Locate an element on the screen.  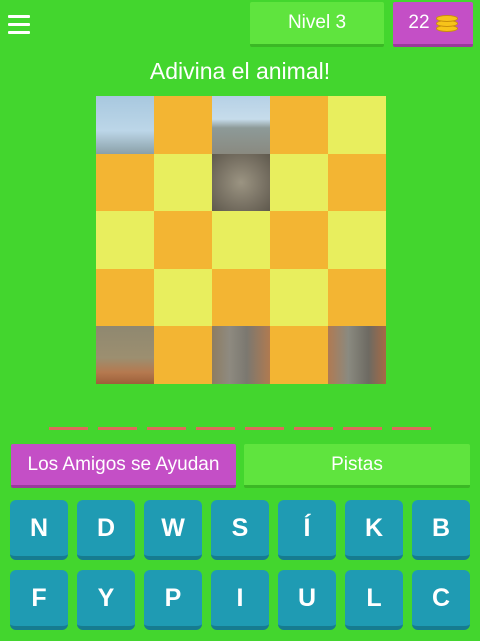
letter-key: N is located at coordinates (39, 530).